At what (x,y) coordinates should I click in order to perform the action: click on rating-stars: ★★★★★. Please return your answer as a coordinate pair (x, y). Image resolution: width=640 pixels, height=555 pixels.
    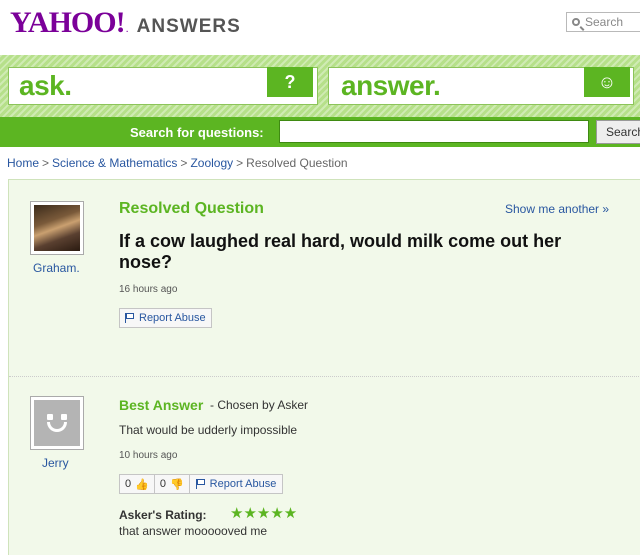
    Looking at the image, I should click on (264, 513).